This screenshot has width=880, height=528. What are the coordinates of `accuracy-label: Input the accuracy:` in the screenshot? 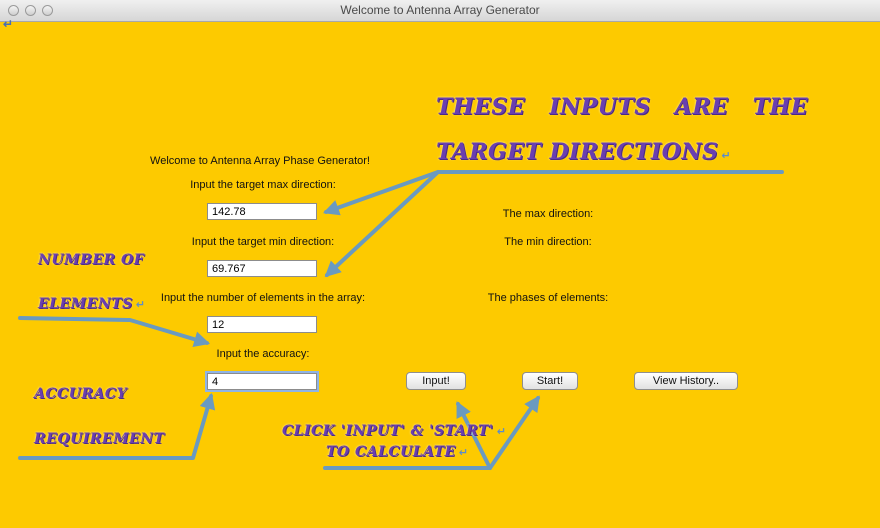 It's located at (263, 354).